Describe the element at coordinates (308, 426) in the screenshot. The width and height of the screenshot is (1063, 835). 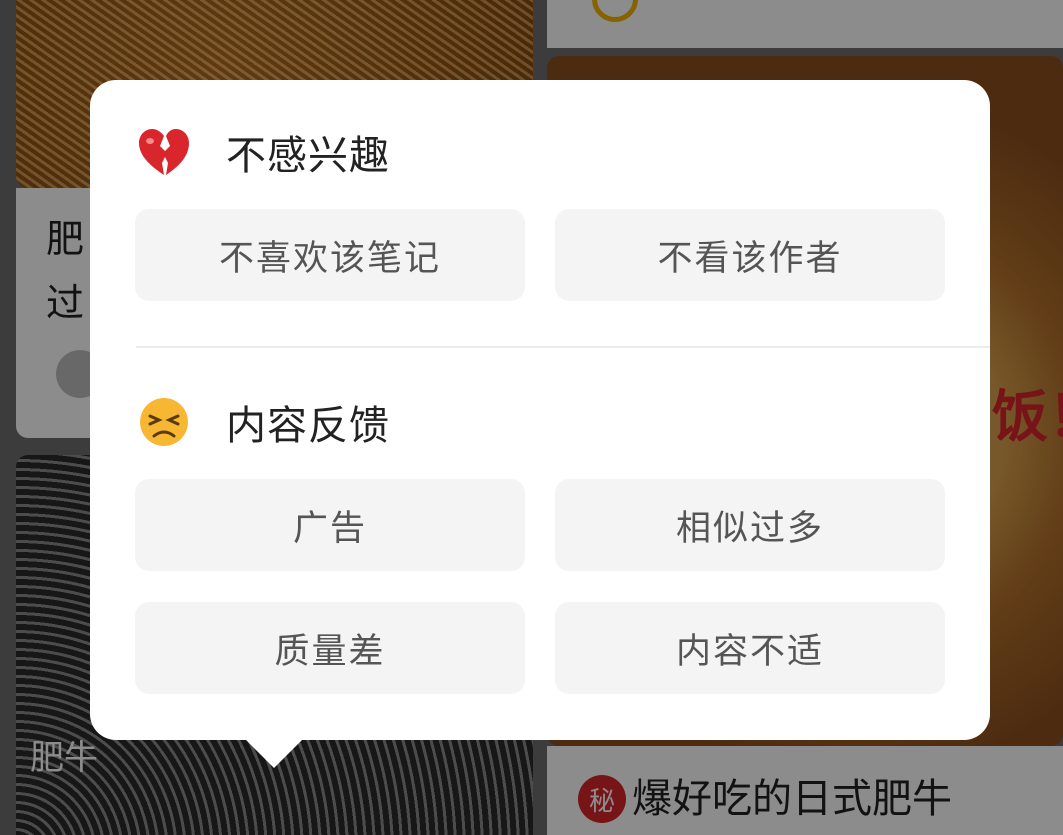
I see `section-title-feedback: 内容反馈` at that location.